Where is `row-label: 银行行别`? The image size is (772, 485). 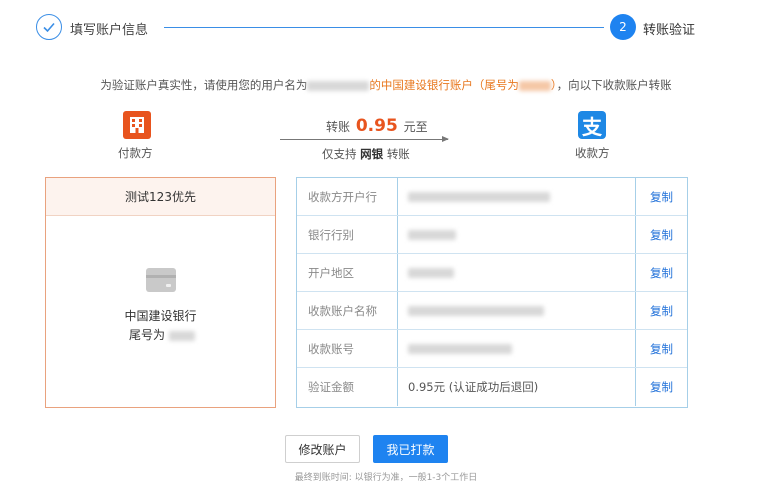 row-label: 银行行别 is located at coordinates (347, 234).